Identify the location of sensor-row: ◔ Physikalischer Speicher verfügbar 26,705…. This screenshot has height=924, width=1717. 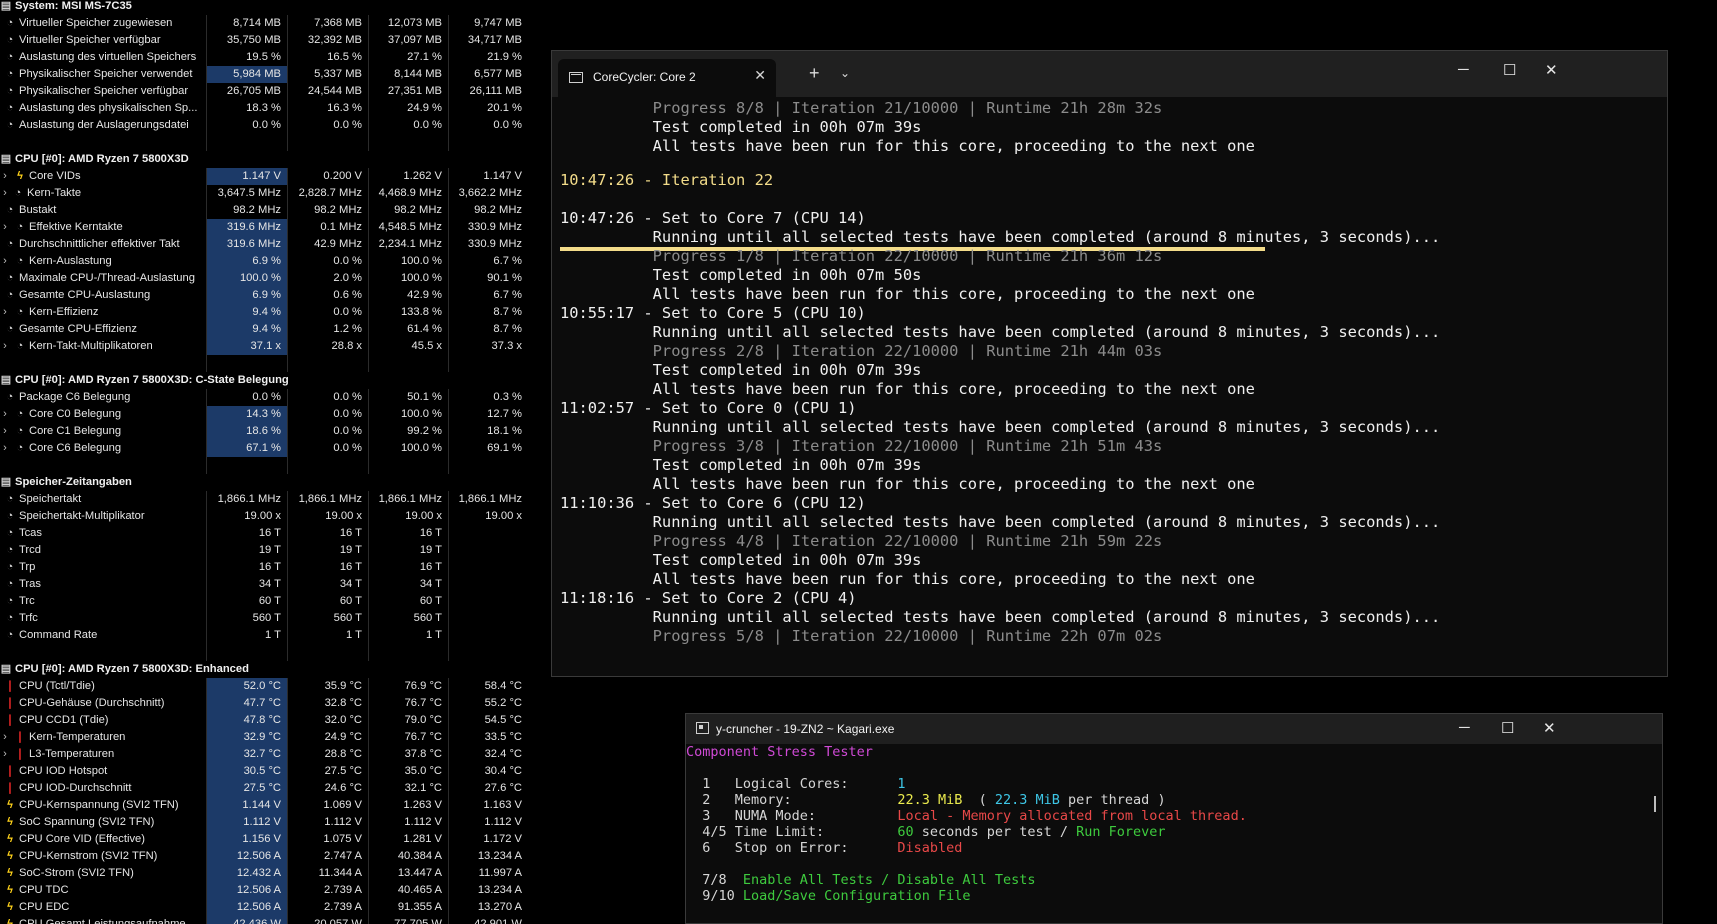
(264, 91).